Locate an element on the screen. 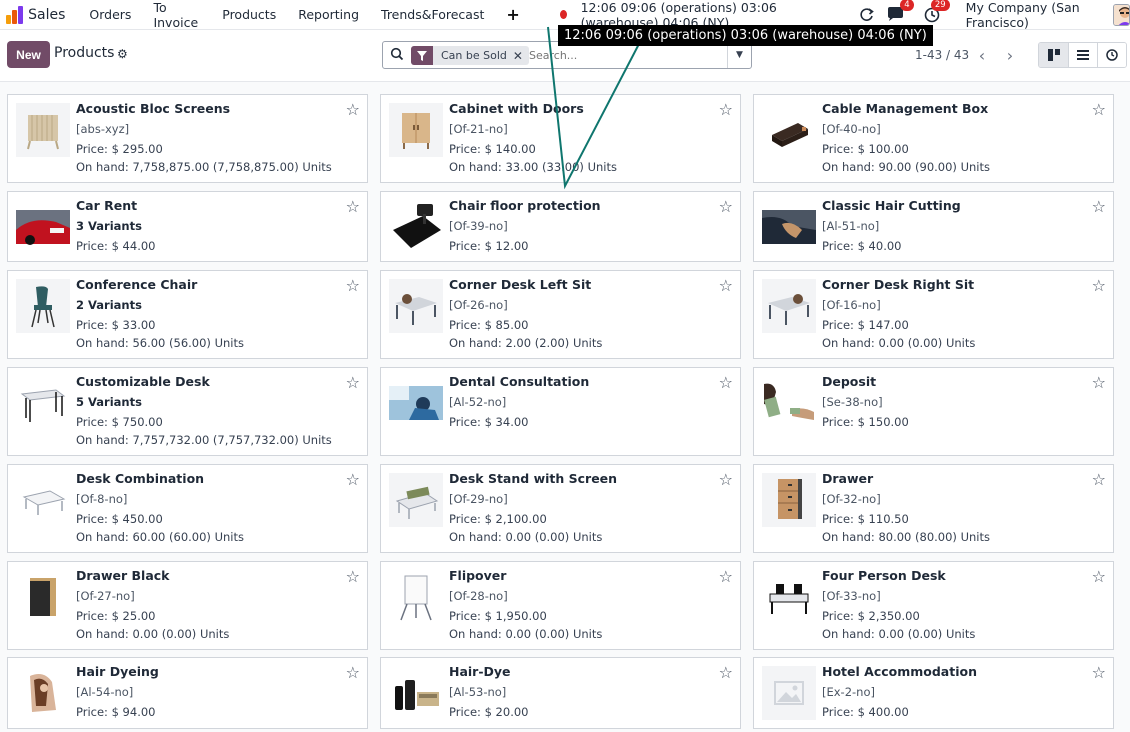  user-avatar is located at coordinates (1121, 14).